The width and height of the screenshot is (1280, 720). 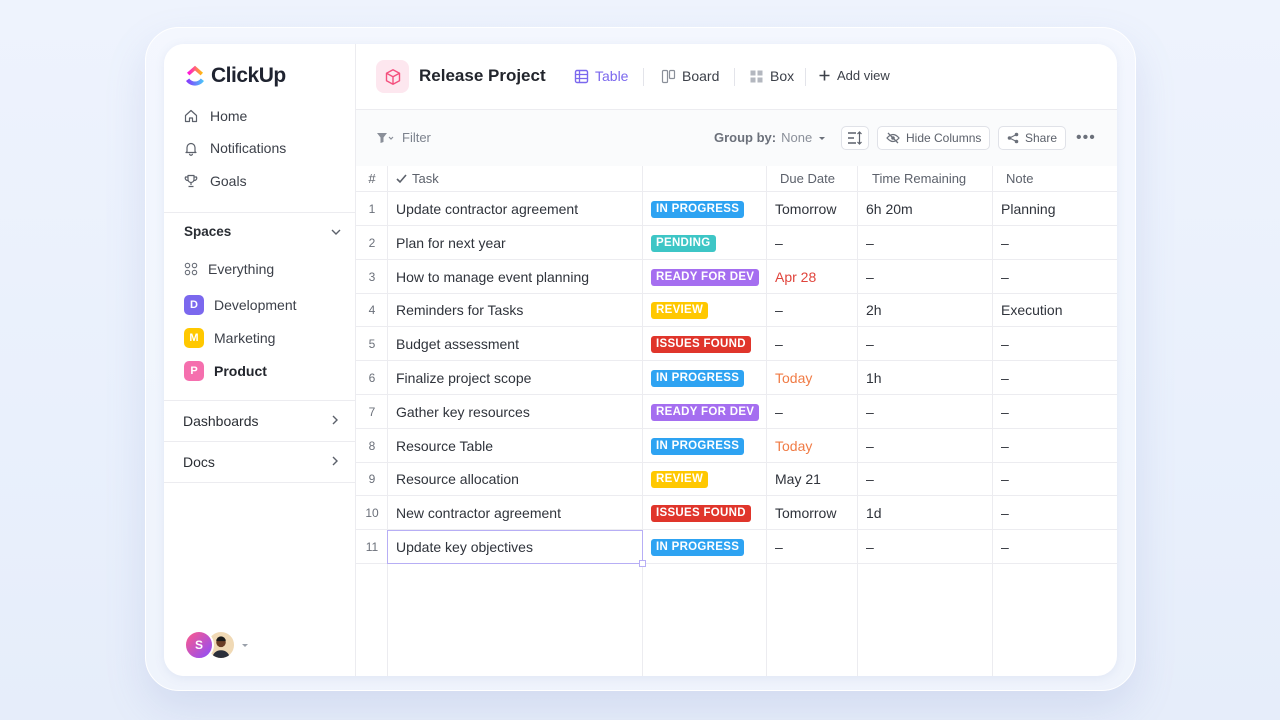 I want to click on hide-columns-button: Hide Columns, so click(x=934, y=138).